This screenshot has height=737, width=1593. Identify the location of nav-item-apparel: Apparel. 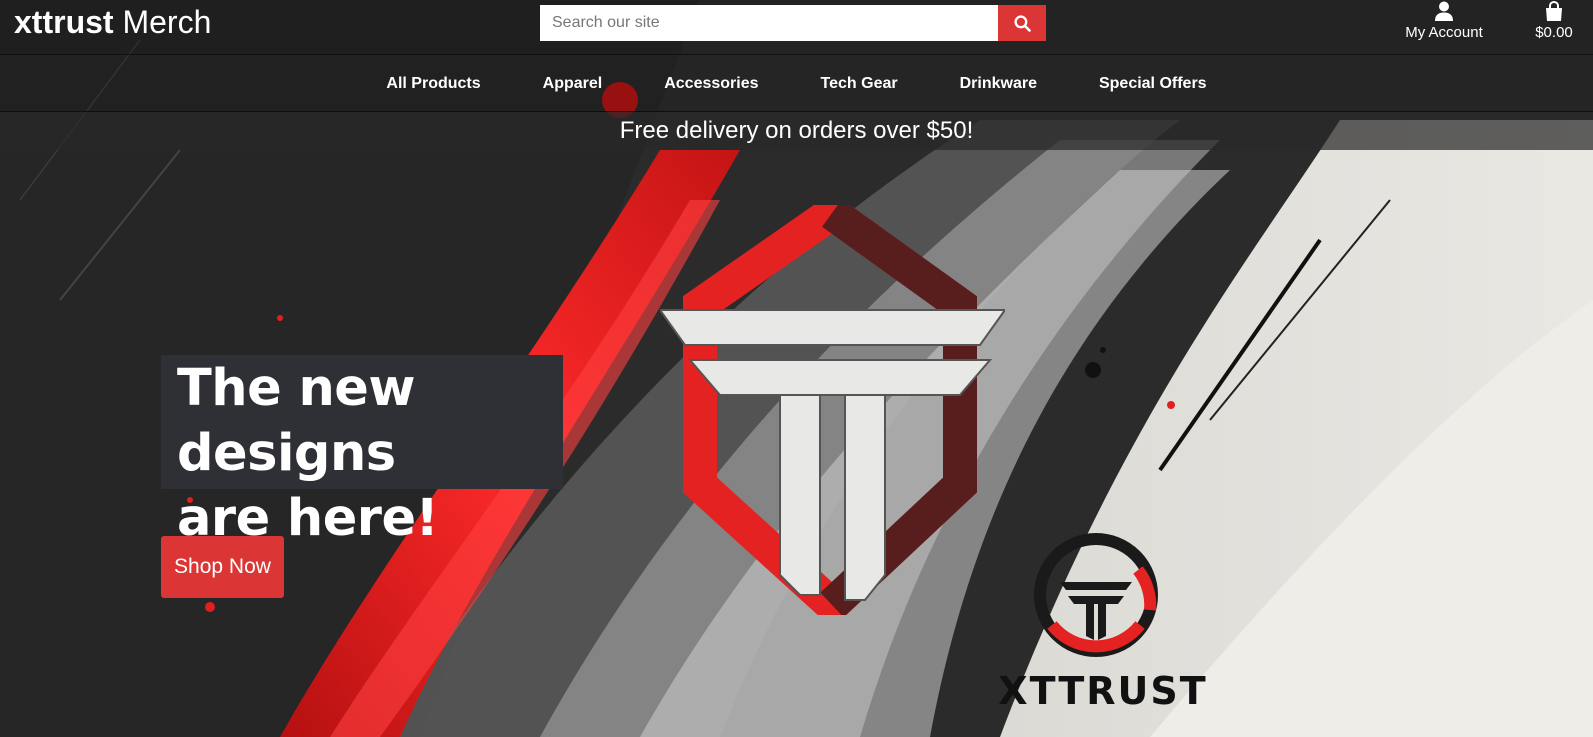
(573, 83).